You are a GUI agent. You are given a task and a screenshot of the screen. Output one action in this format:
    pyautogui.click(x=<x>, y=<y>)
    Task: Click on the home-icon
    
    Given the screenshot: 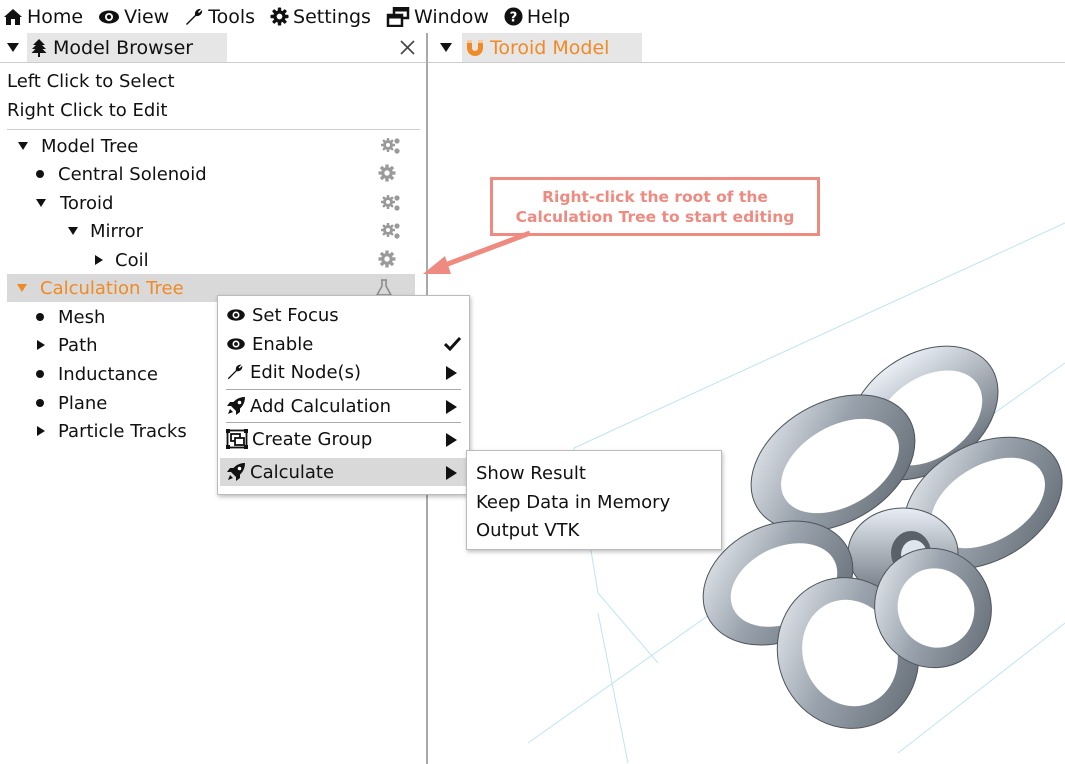 What is the action you would take?
    pyautogui.click(x=13, y=16)
    